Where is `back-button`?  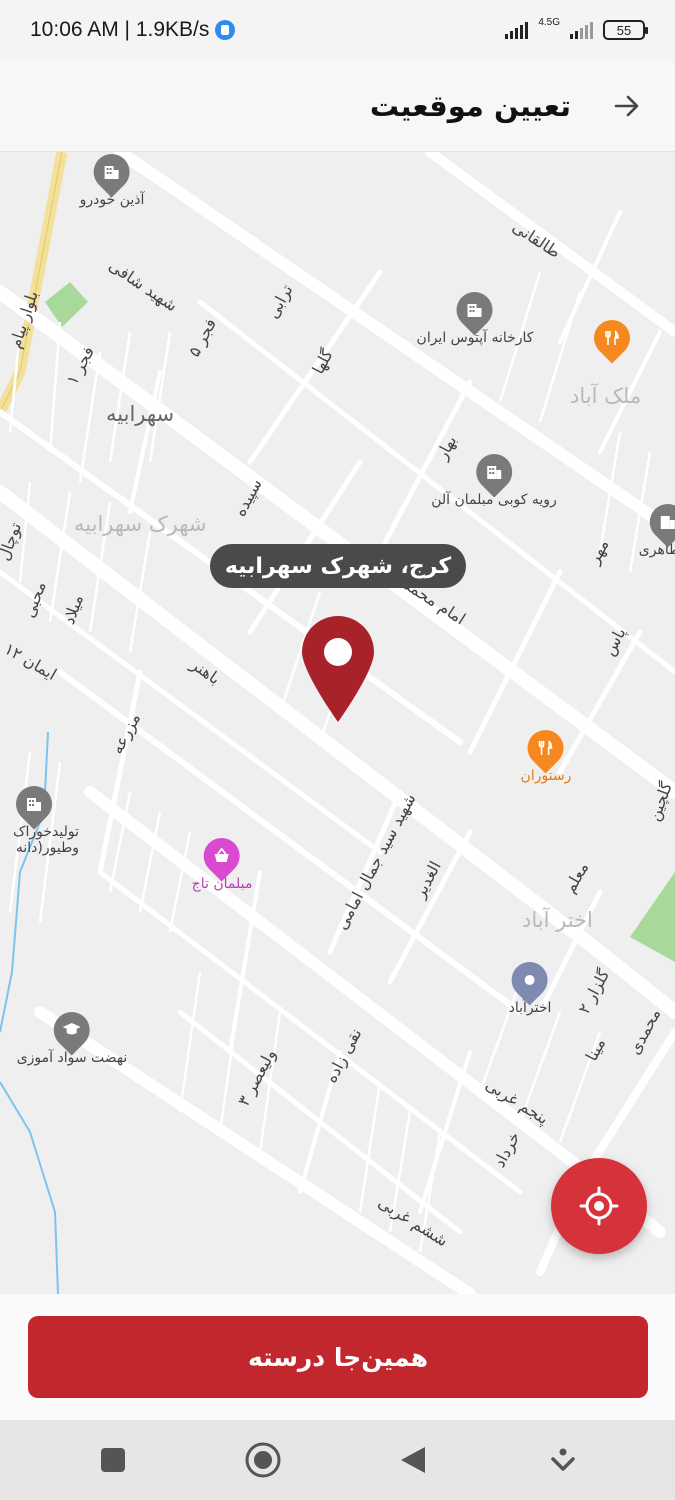 back-button is located at coordinates (627, 106).